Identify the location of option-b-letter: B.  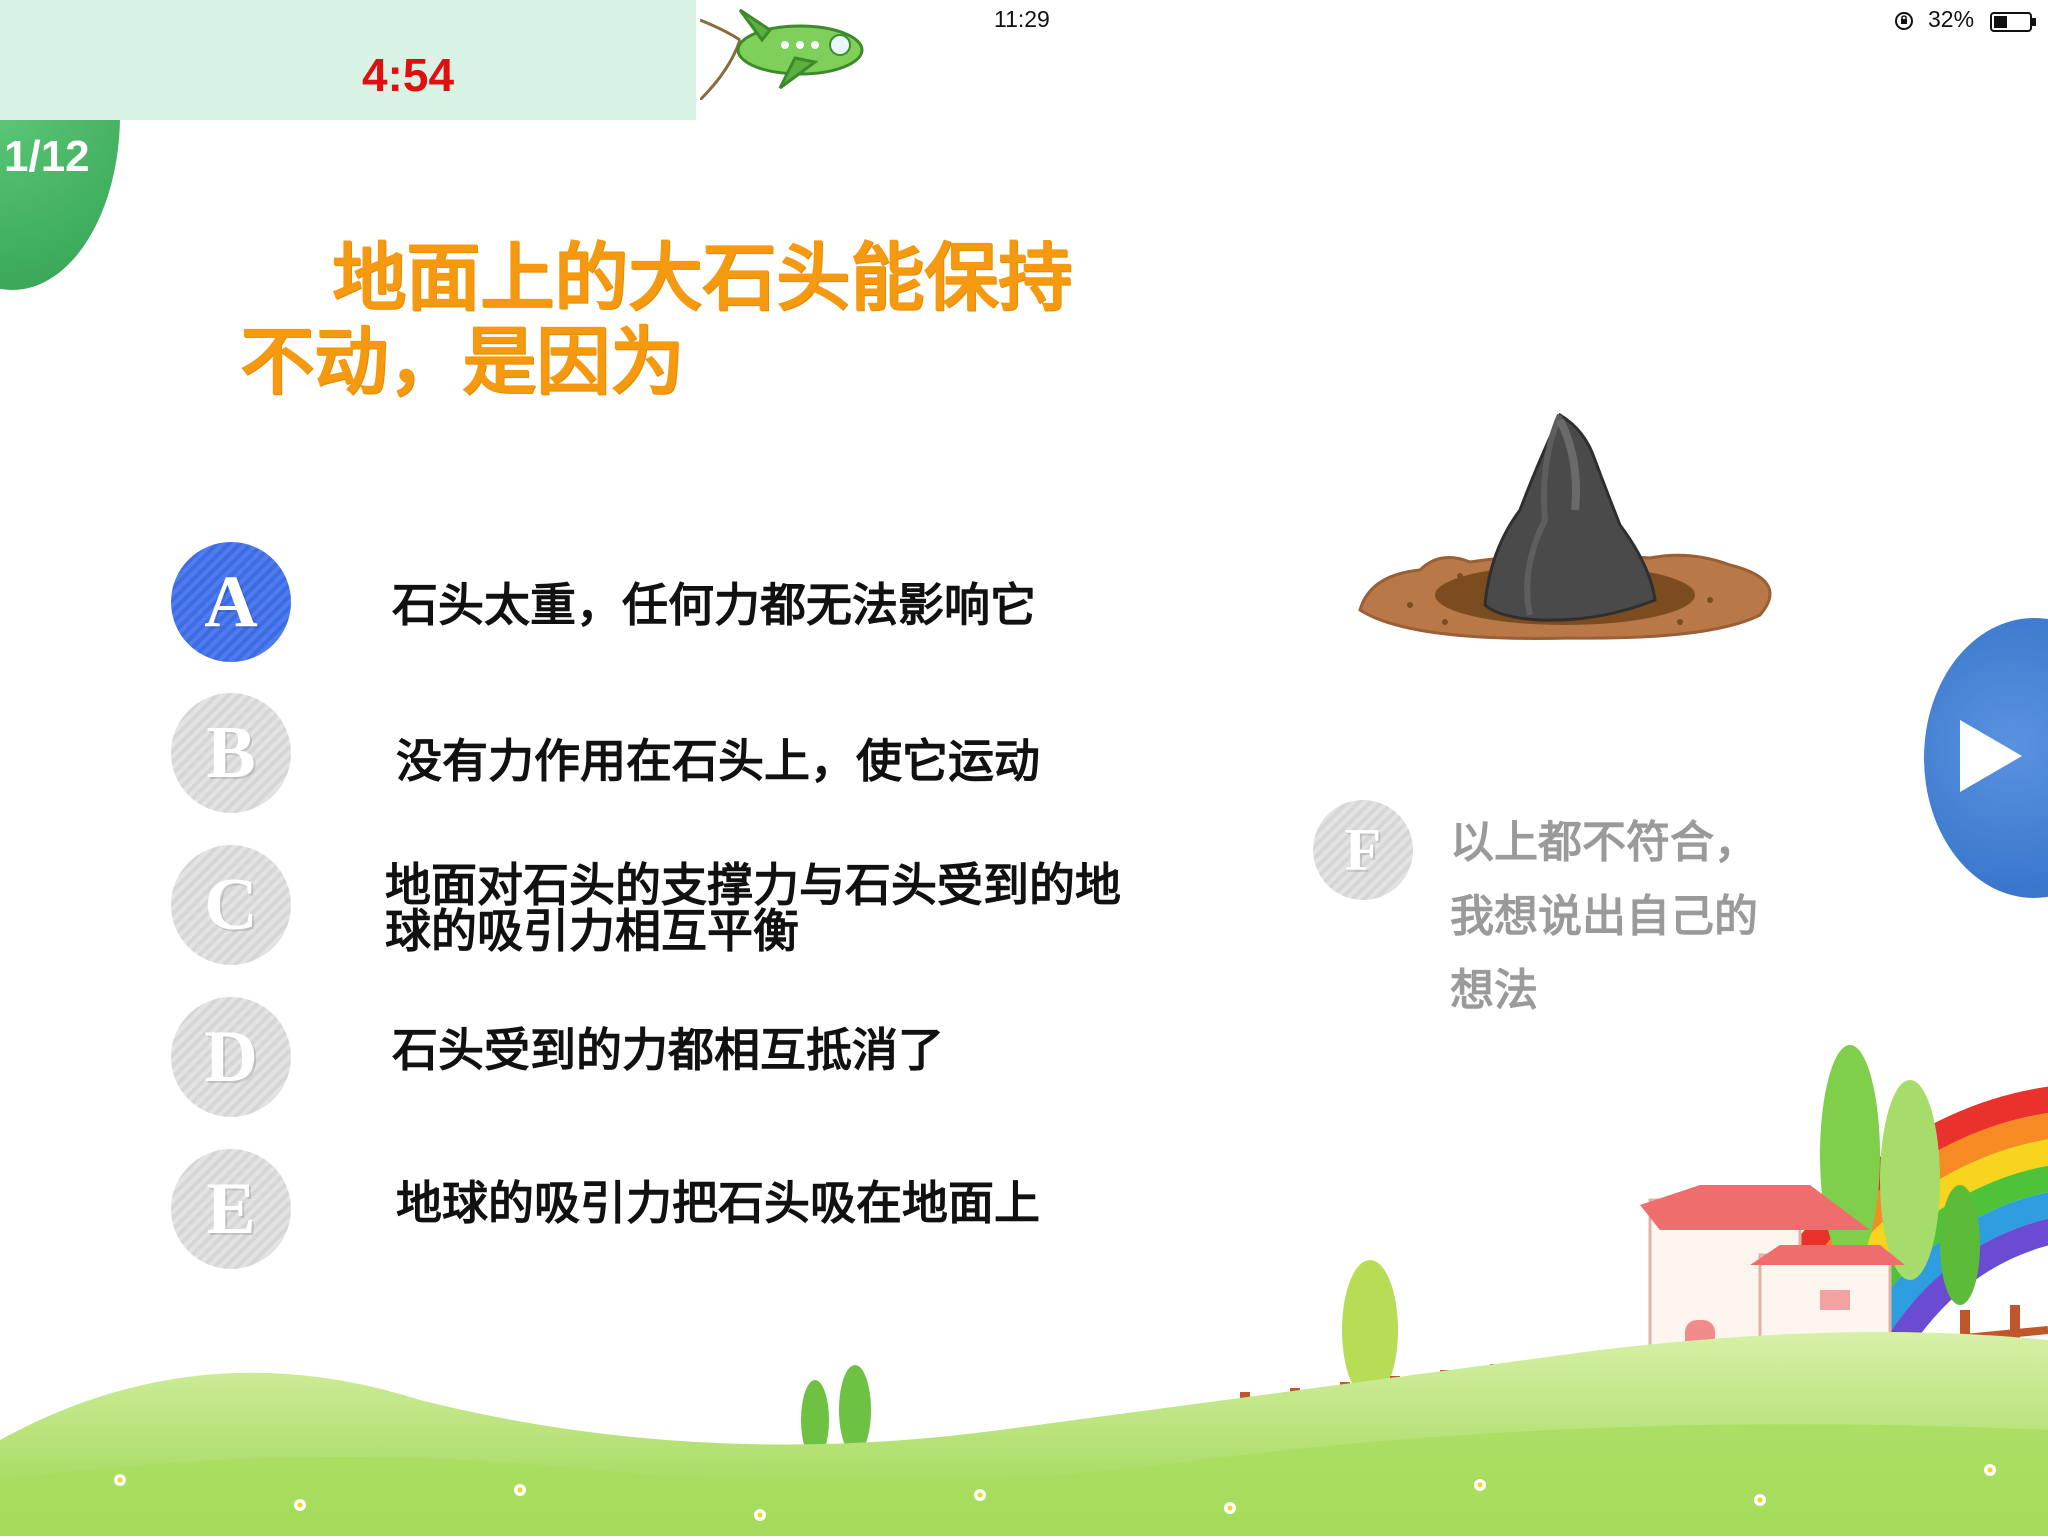
(231, 752).